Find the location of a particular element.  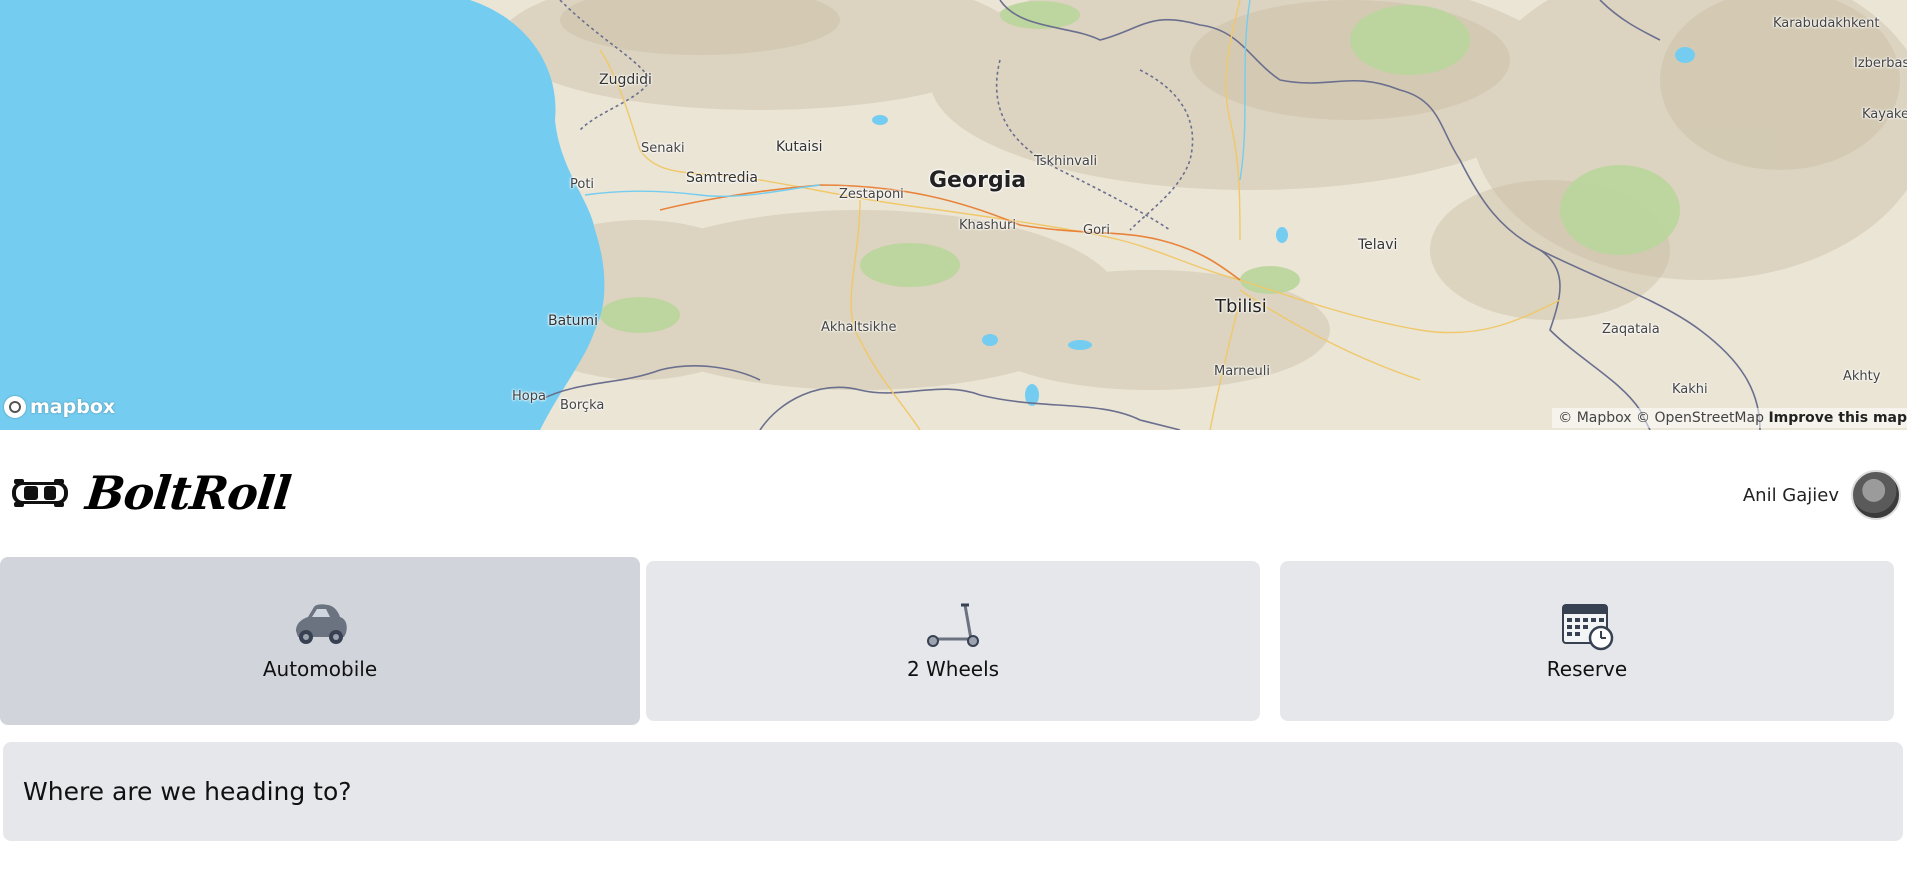

brand: BoltRoll is located at coordinates (150, 493).